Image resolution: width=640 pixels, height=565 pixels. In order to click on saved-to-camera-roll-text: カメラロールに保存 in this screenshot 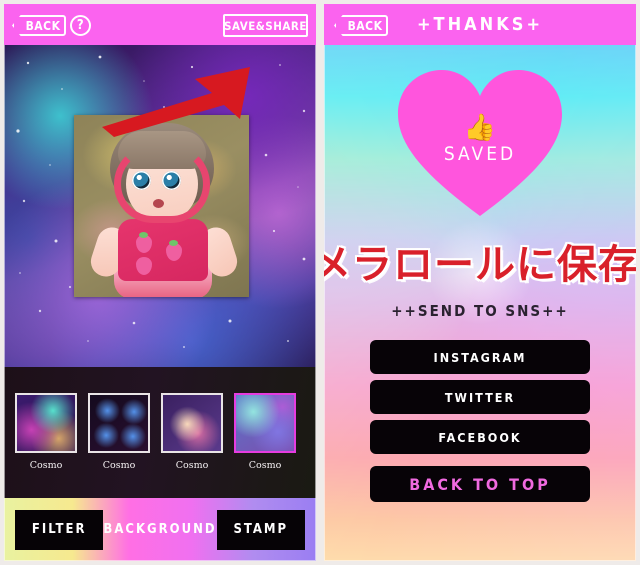, I will do `click(480, 265)`.